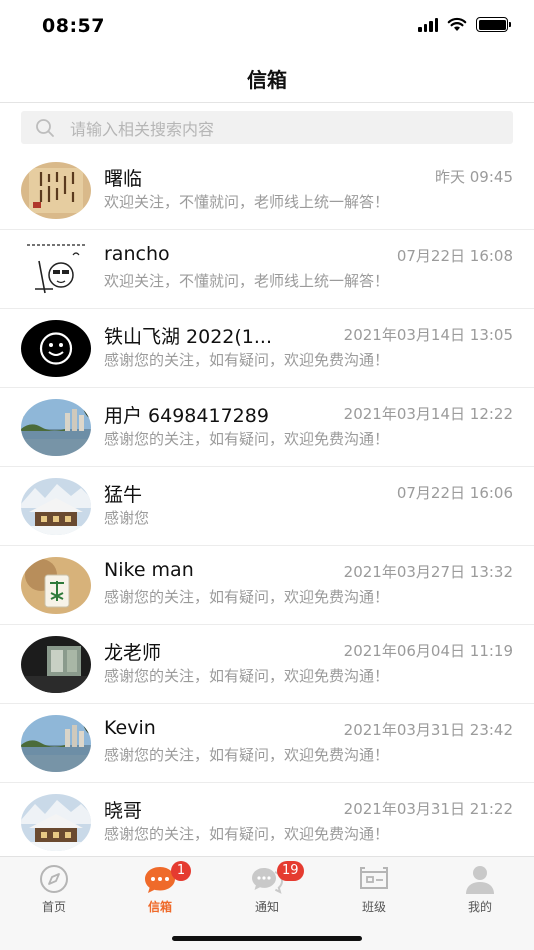  I want to click on contact-name: Kevin, so click(130, 728).